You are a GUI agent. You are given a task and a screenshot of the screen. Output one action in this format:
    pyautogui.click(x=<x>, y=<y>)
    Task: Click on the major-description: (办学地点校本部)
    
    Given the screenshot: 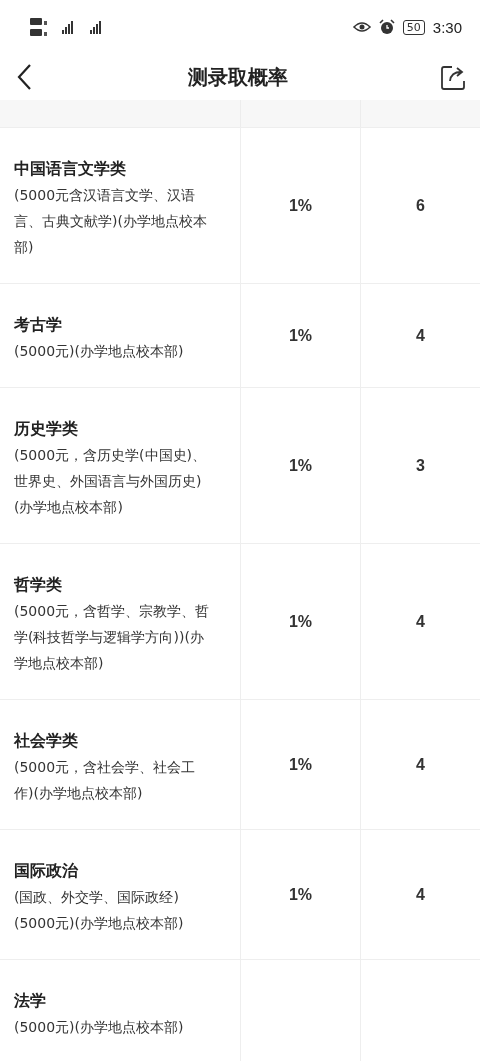 What is the action you would take?
    pyautogui.click(x=68, y=507)
    